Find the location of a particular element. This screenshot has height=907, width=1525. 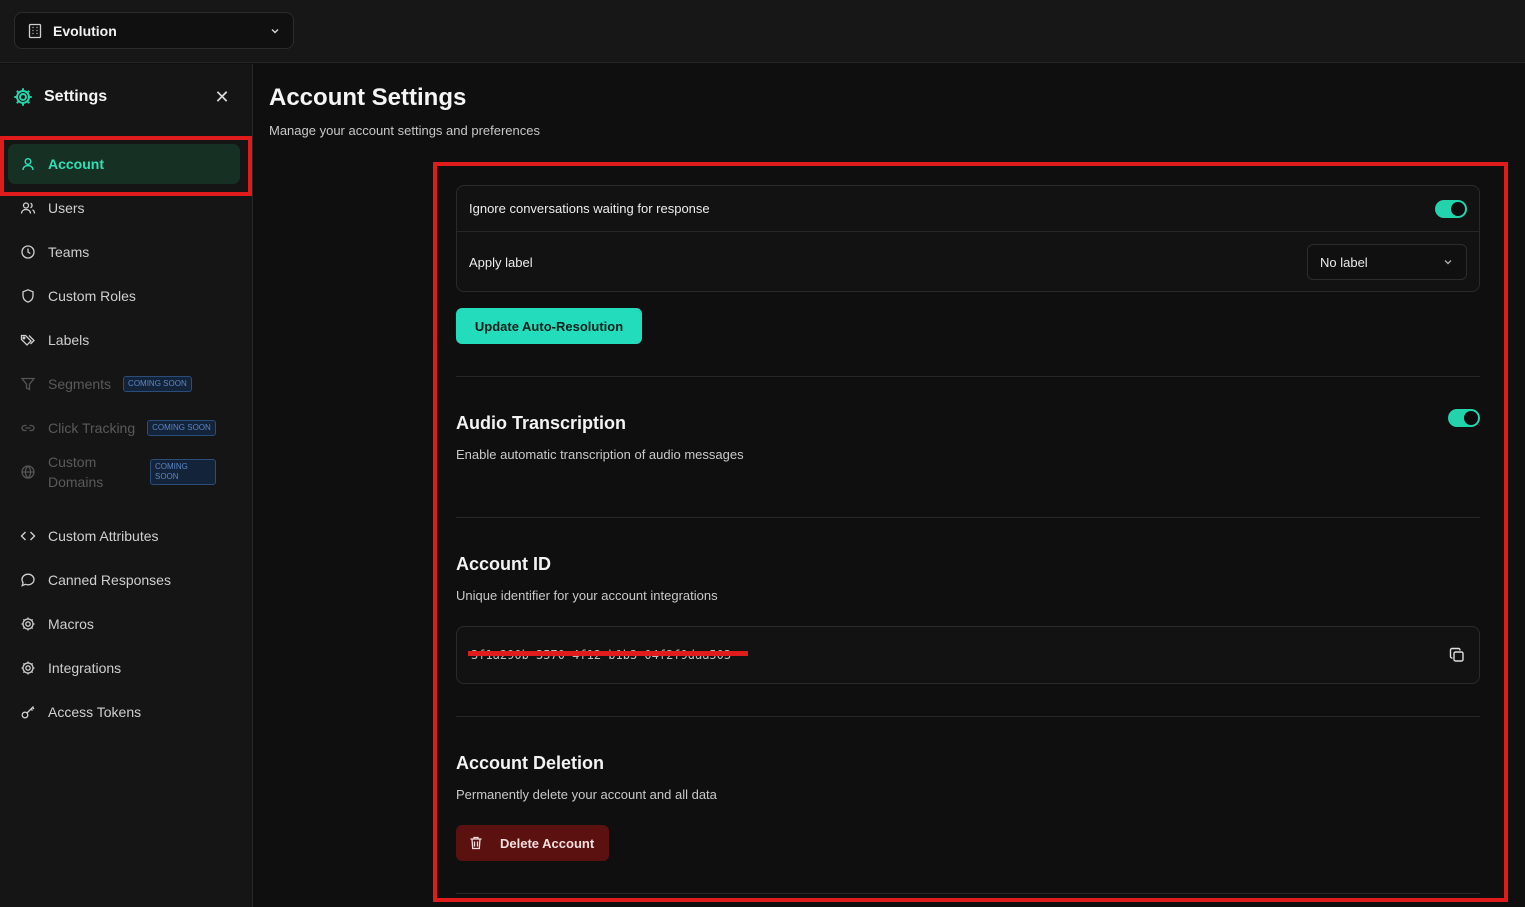

account-deletion-title: Account Deletion is located at coordinates (530, 763).